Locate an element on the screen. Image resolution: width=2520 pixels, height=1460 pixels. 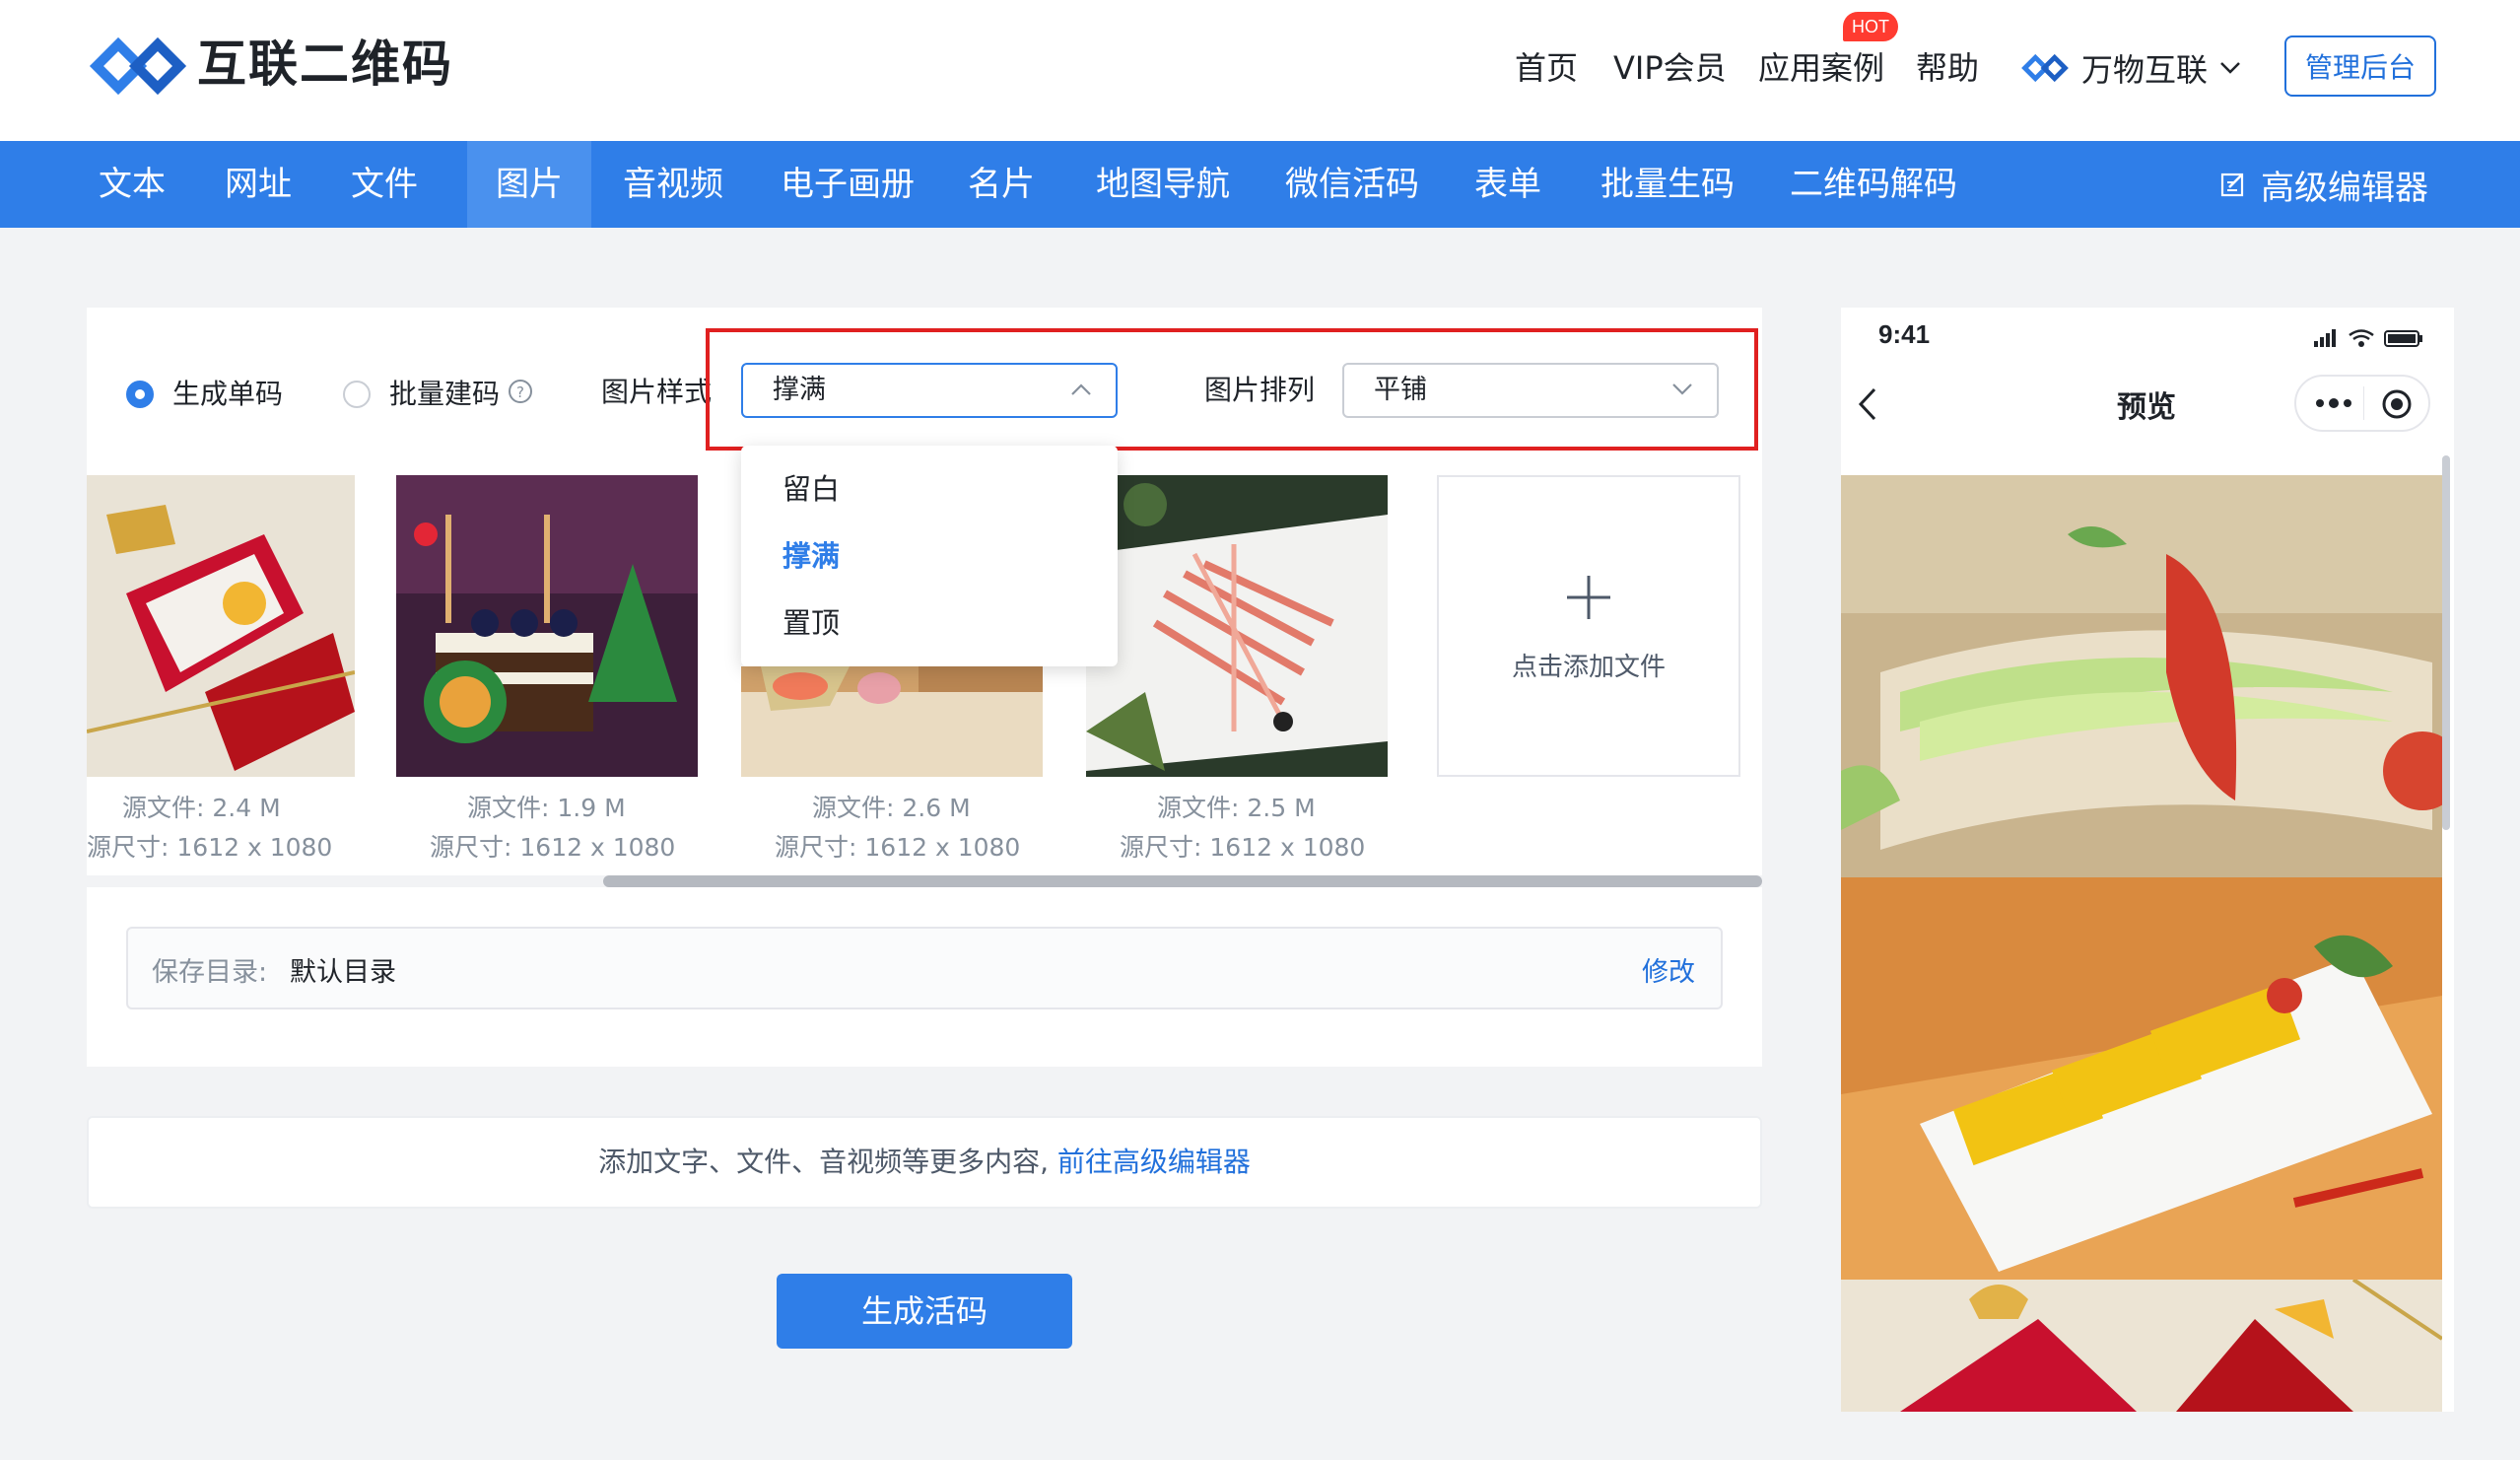
tip-text: 添加文字、文件、音视频等更多内容, is located at coordinates (823, 1162).